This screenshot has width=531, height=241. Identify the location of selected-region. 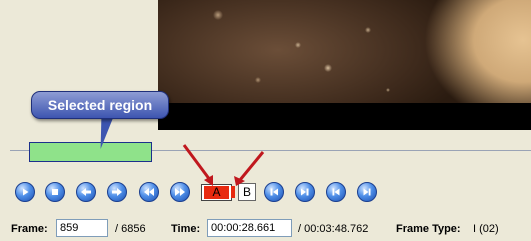
(90, 152).